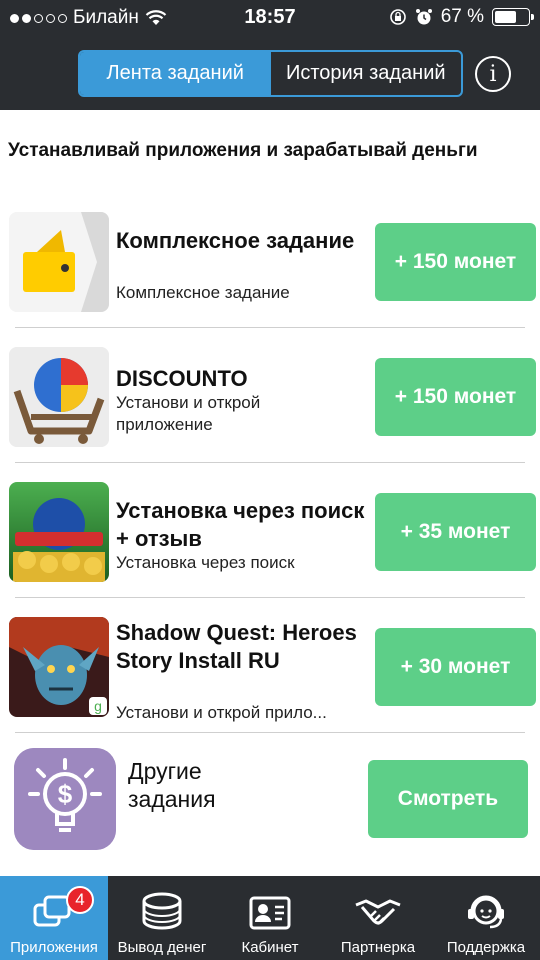  I want to click on support-icon, so click(486, 912).